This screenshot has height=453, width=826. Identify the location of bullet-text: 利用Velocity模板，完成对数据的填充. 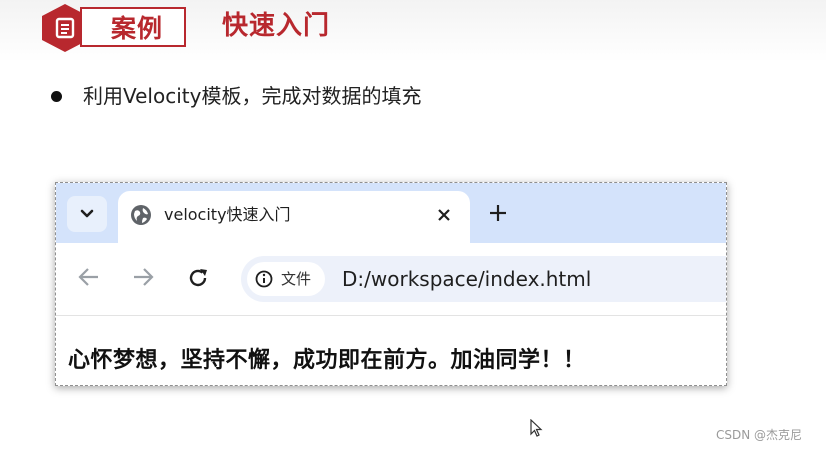
(252, 96).